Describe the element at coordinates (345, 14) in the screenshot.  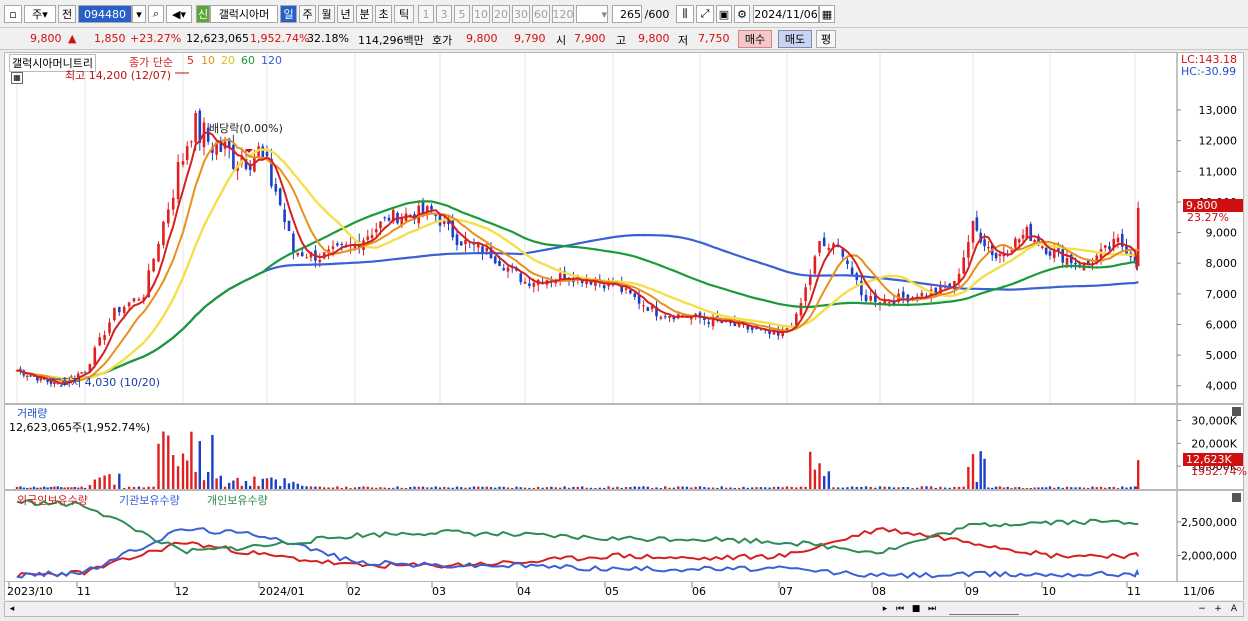
I see `period-year: 년` at that location.